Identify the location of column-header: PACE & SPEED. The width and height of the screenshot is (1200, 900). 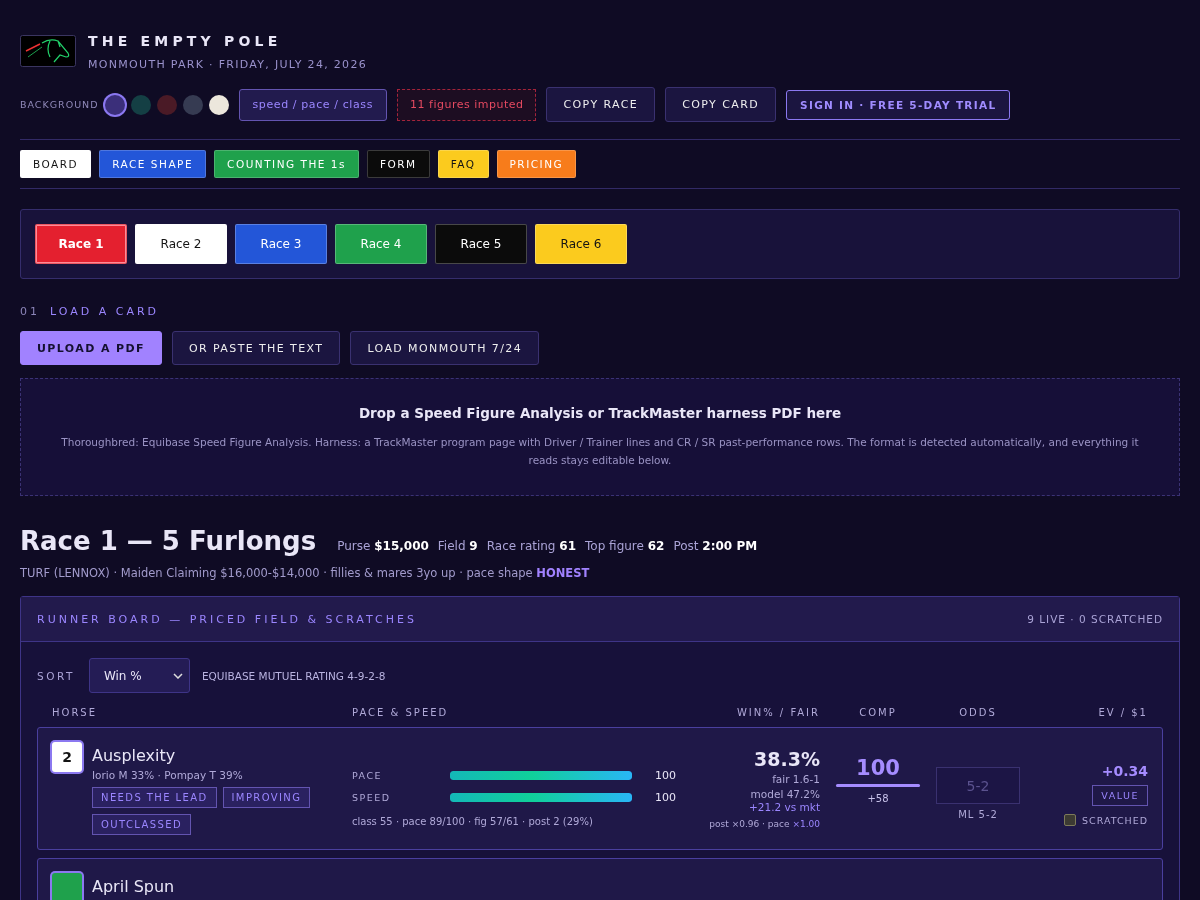
(401, 712).